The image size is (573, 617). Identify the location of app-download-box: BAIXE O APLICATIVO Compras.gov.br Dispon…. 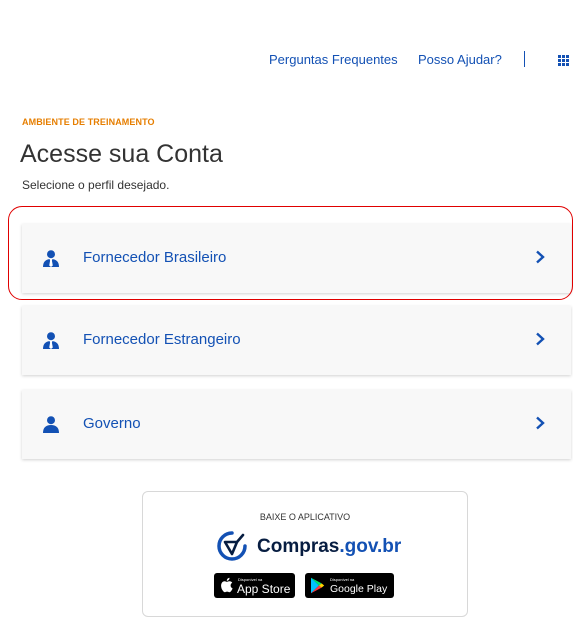
(305, 554).